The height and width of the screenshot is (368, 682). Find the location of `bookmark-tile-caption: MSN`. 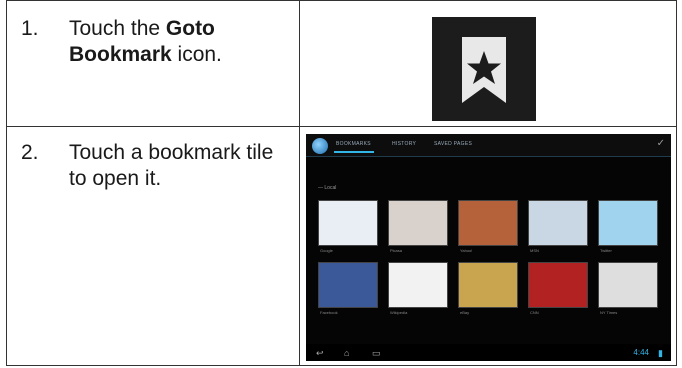

bookmark-tile-caption: MSN is located at coordinates (534, 250).